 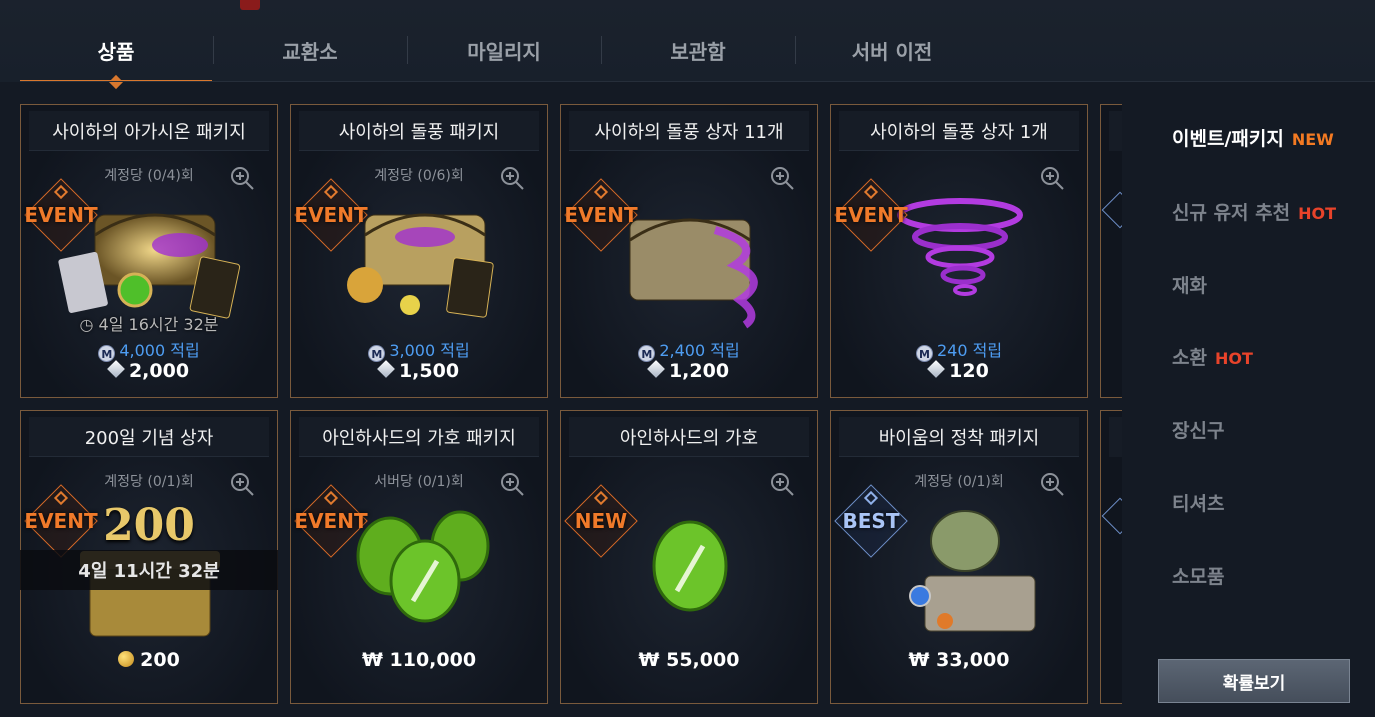 I want to click on mileage-amount: 4,000, so click(x=142, y=350).